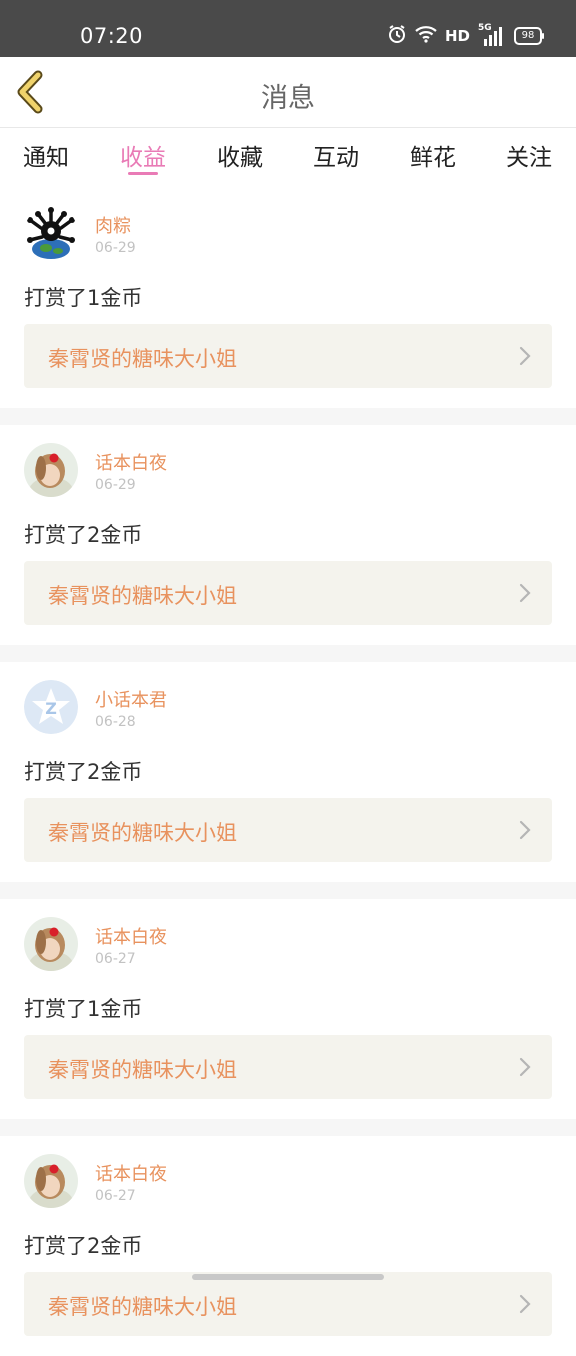 This screenshot has width=576, height=1356. I want to click on battery-icon: 98, so click(529, 36).